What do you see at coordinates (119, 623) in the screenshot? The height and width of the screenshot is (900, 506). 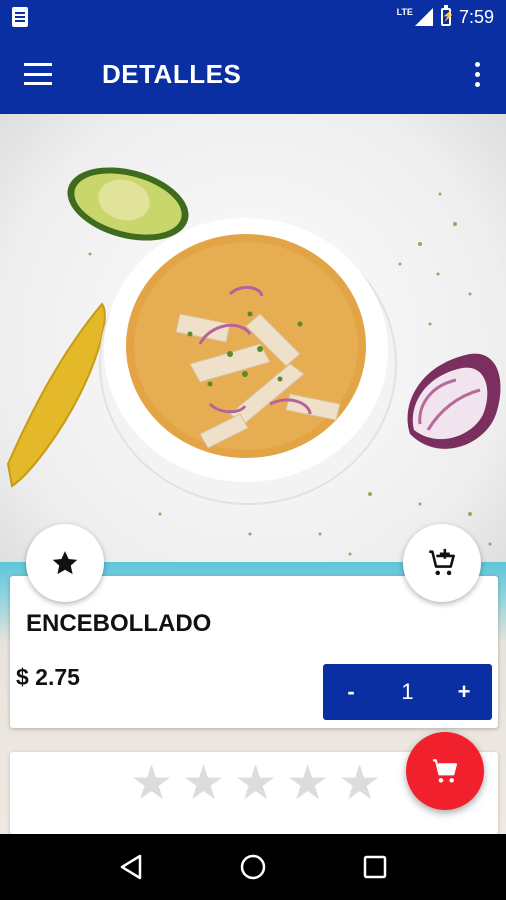 I see `product-name: ENCEBOLLADO` at bounding box center [119, 623].